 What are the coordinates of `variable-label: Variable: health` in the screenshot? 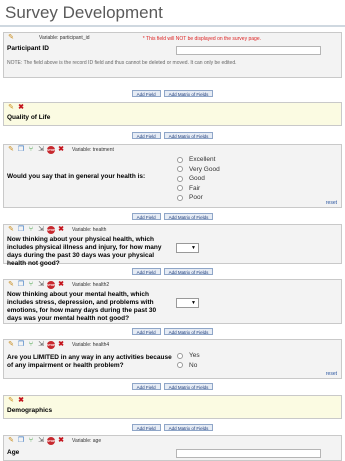 It's located at (89, 230).